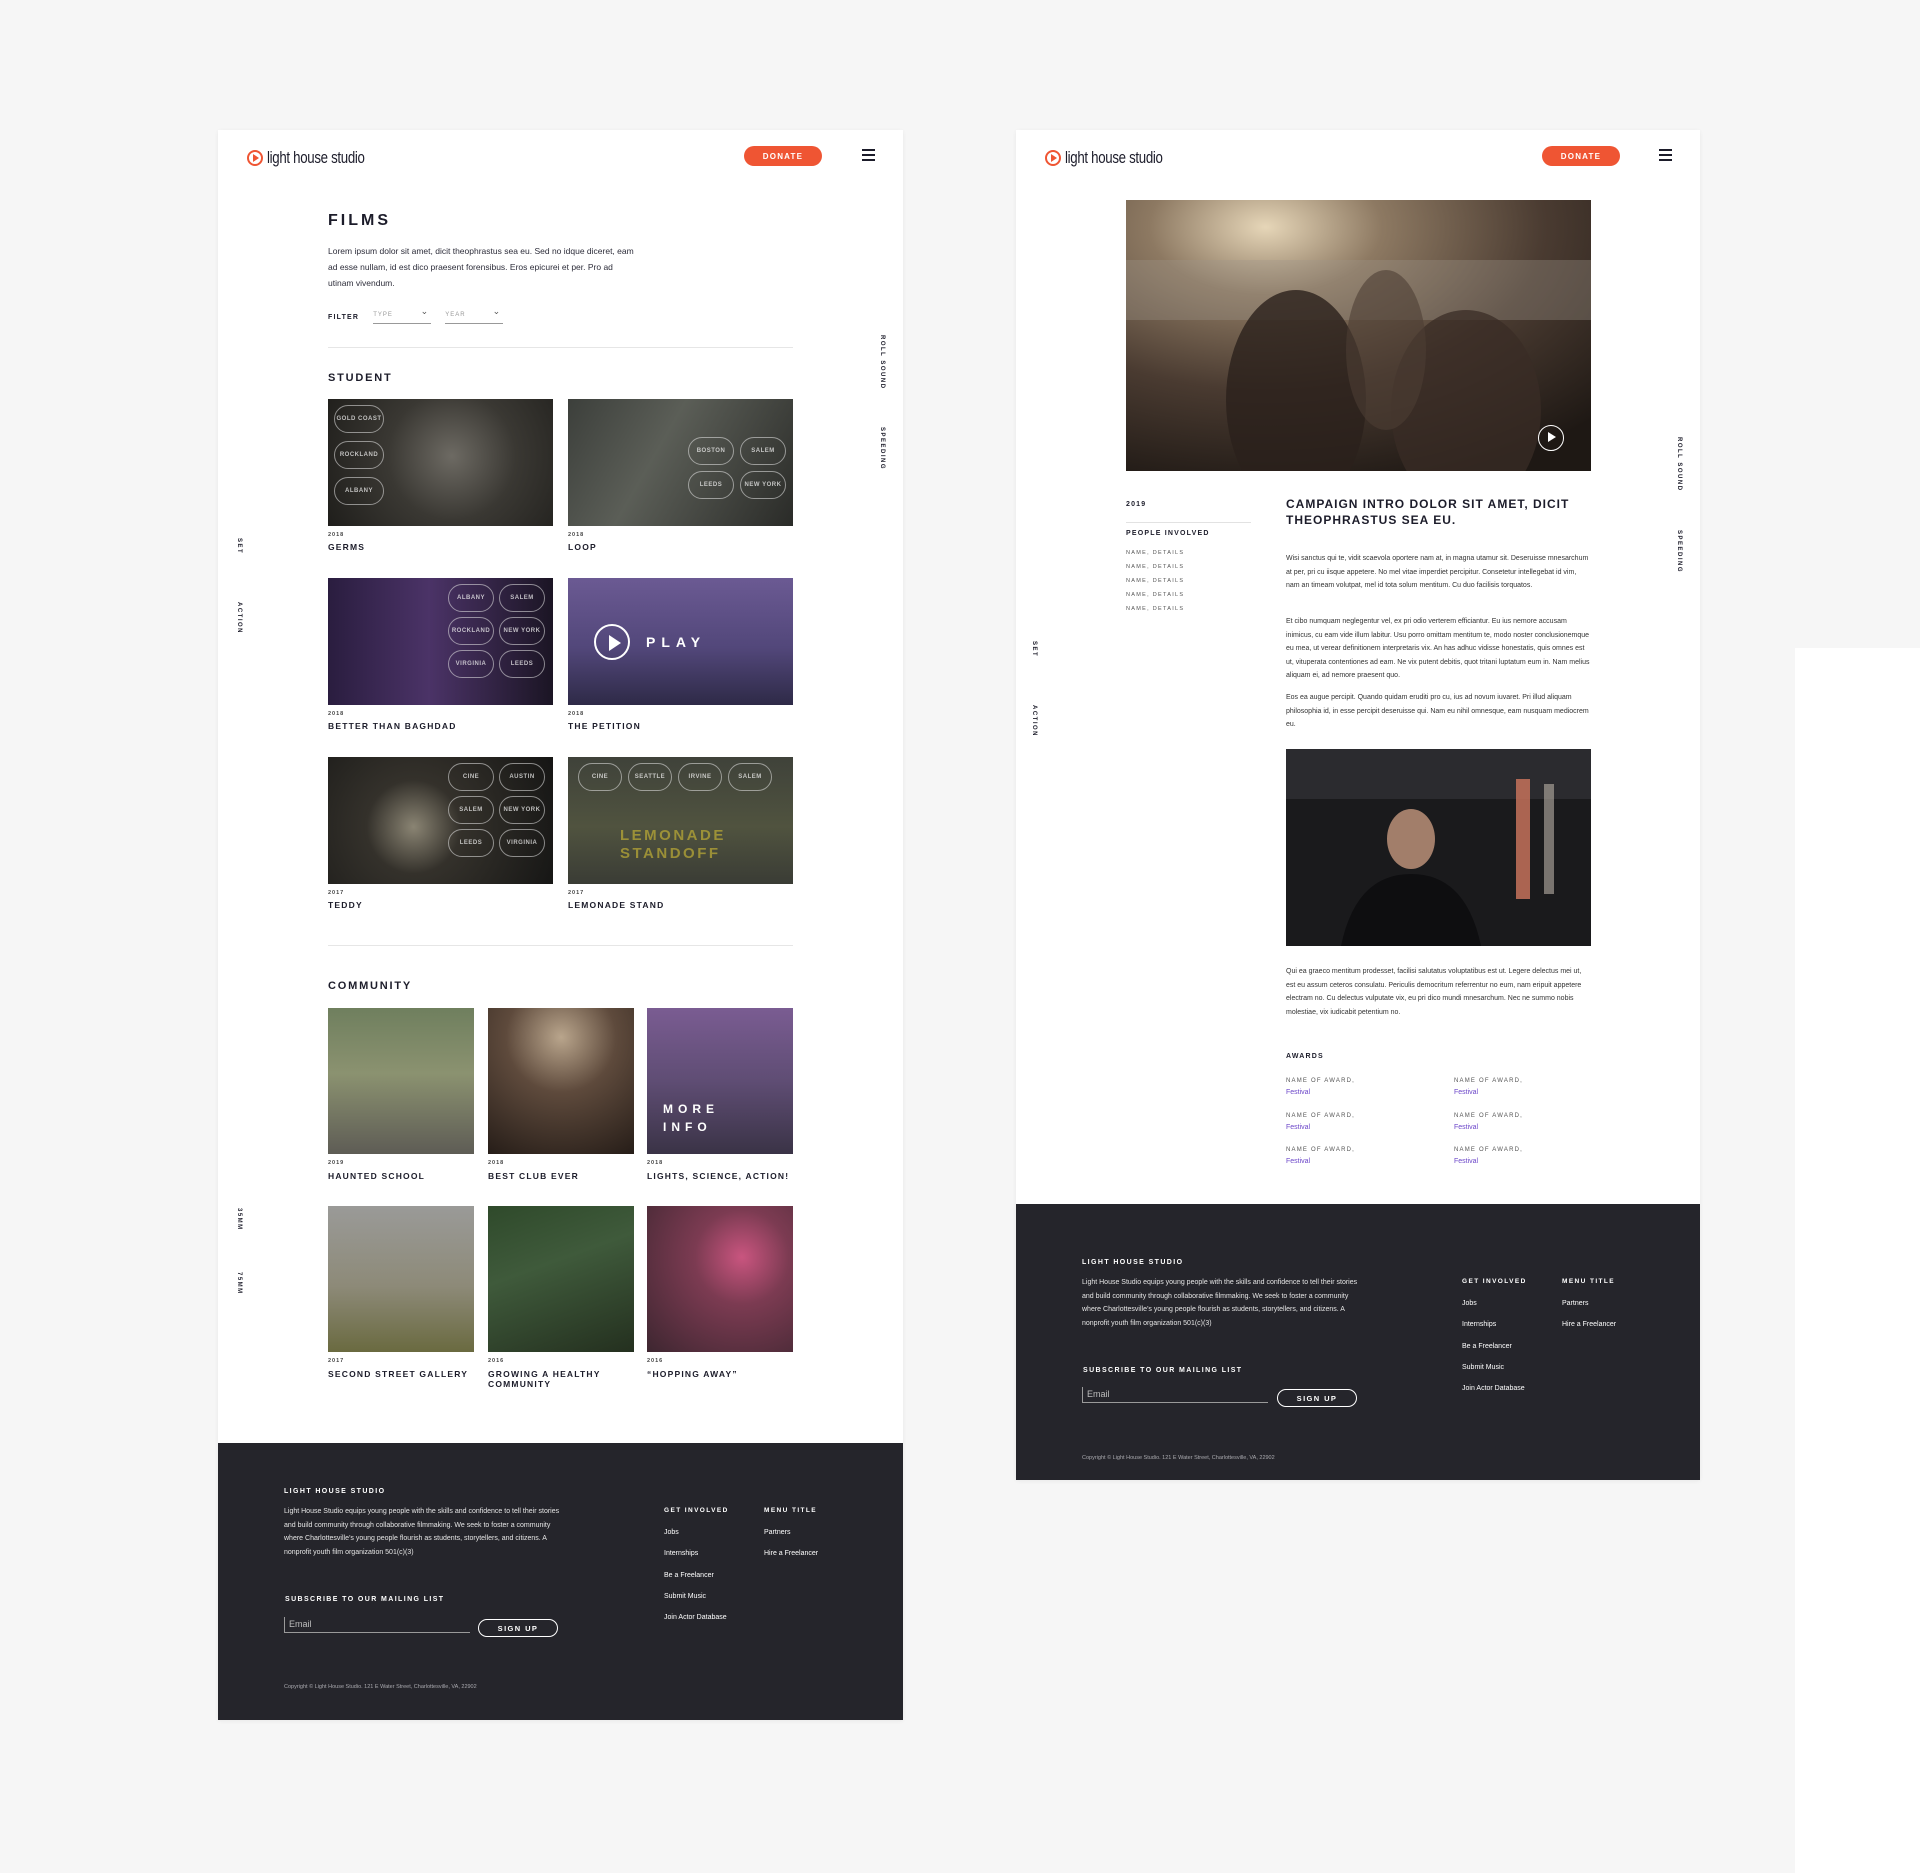  What do you see at coordinates (359, 455) in the screenshot?
I see `laurel-group: GOLD COAST ROCKLAND ALBANY` at bounding box center [359, 455].